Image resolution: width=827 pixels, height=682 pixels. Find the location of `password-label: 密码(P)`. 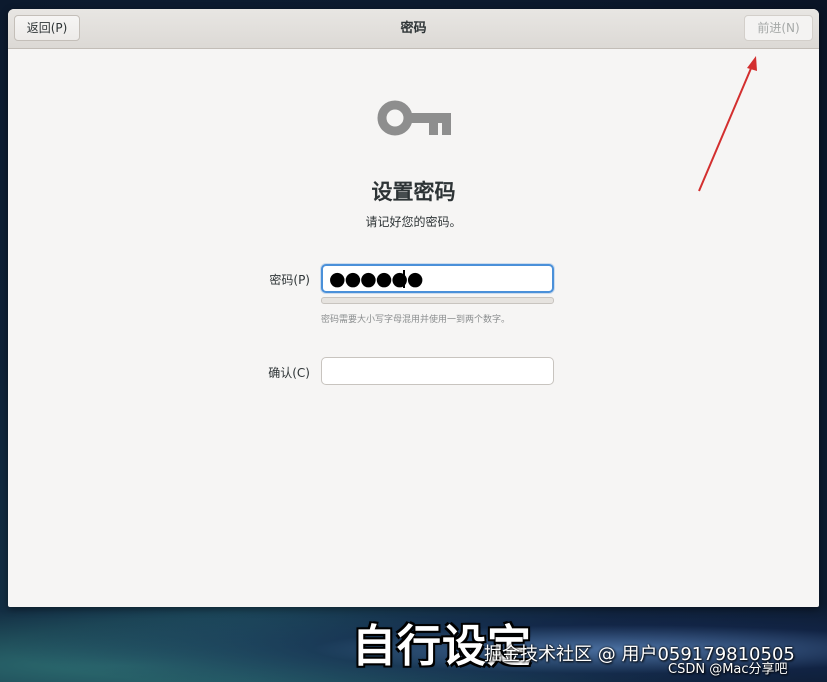

password-label: 密码(P) is located at coordinates (289, 280).